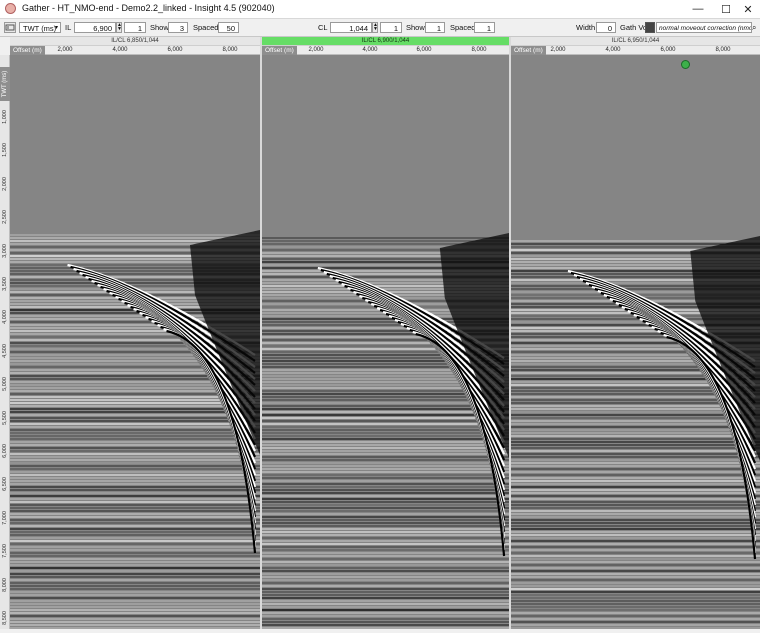  Describe the element at coordinates (5, 150) in the screenshot. I see `y-tick-label: 1,500` at that location.